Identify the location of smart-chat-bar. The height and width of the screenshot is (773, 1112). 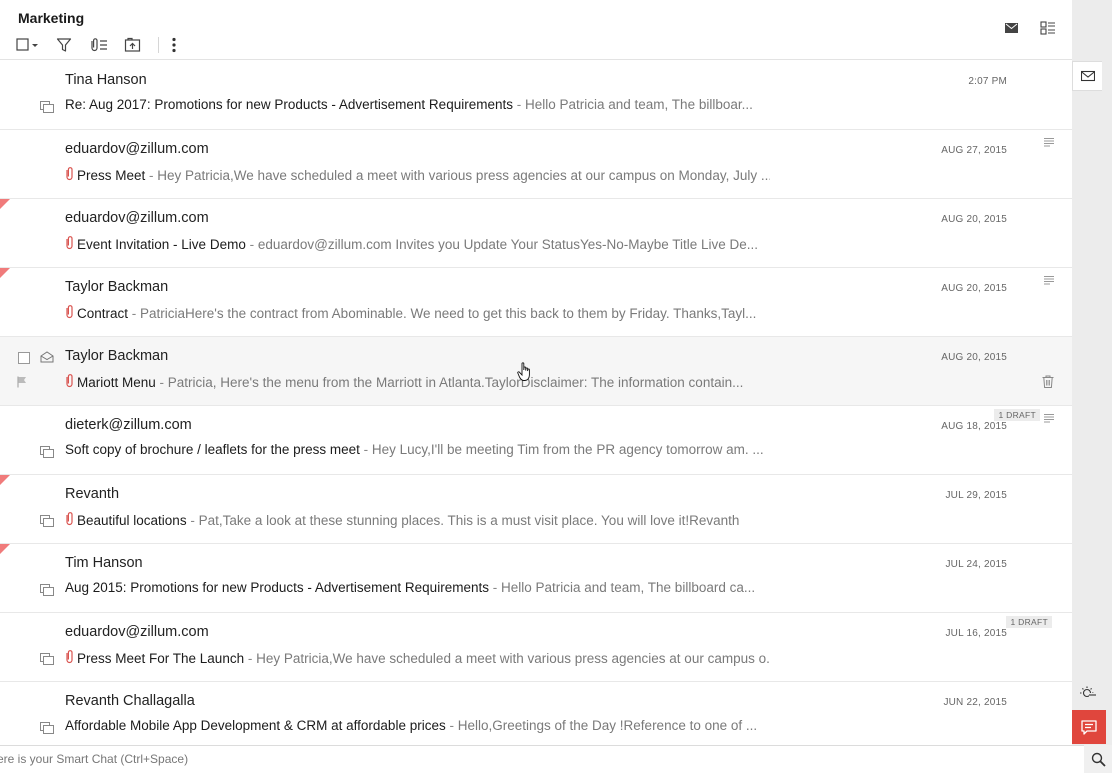
(542, 759).